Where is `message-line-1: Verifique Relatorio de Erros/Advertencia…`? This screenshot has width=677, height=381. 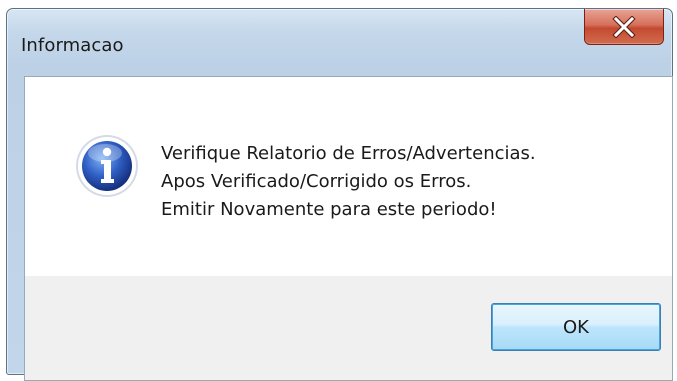
message-line-1: Verifique Relatorio de Erros/Advertencia… is located at coordinates (348, 153).